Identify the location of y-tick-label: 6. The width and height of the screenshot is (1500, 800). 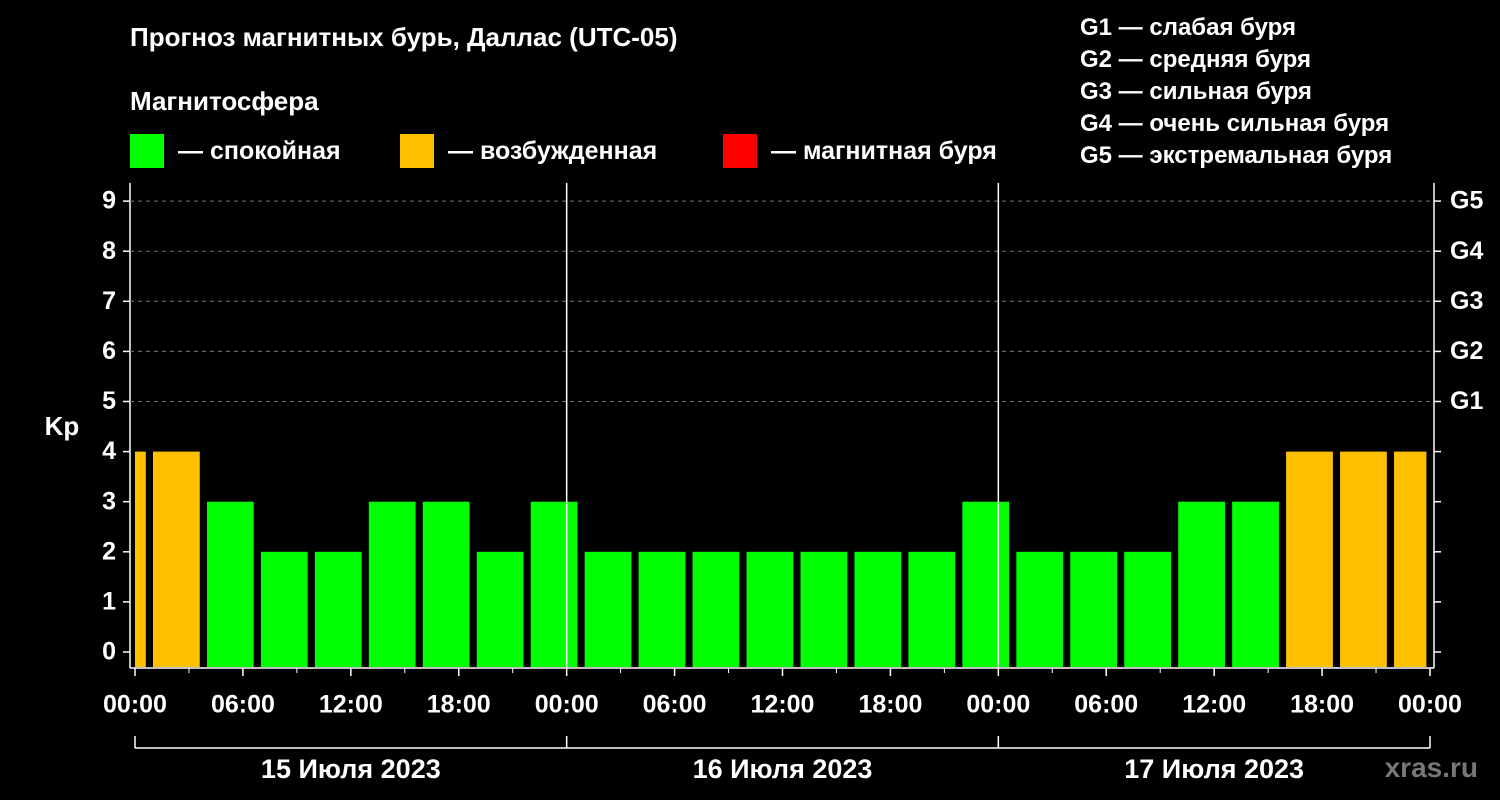
(109, 351).